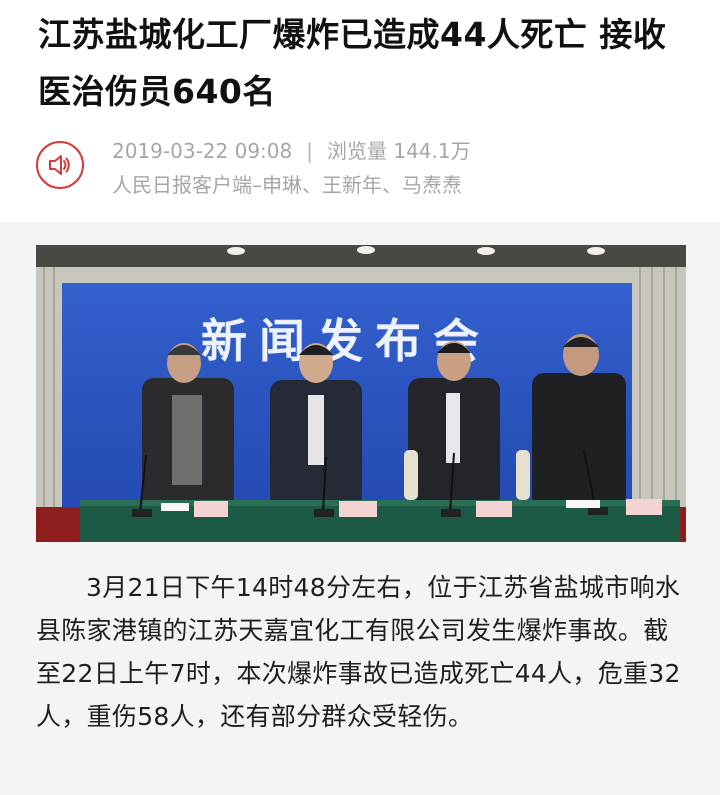 Image resolution: width=720 pixels, height=795 pixels. What do you see at coordinates (287, 185) in the screenshot?
I see `article-source: 人民日报客户端–申琳、王新年、马焘焘` at bounding box center [287, 185].